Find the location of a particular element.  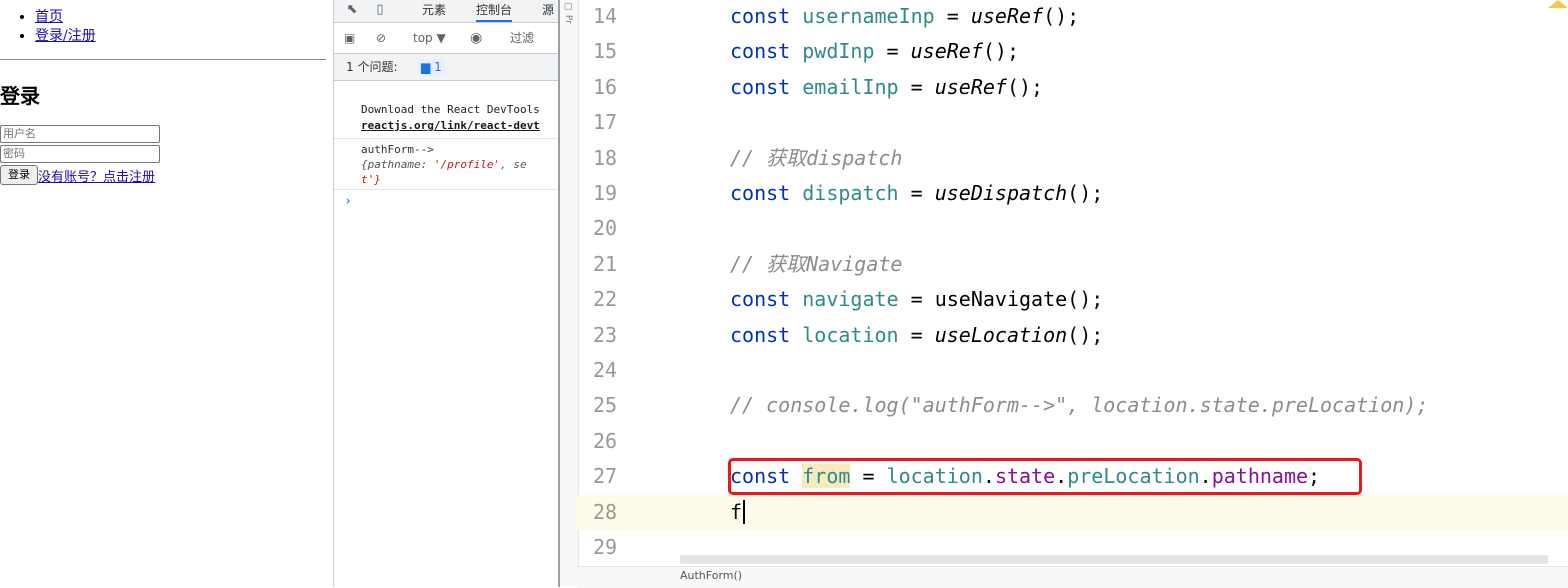

log-object-suffix: , se is located at coordinates (513, 164).